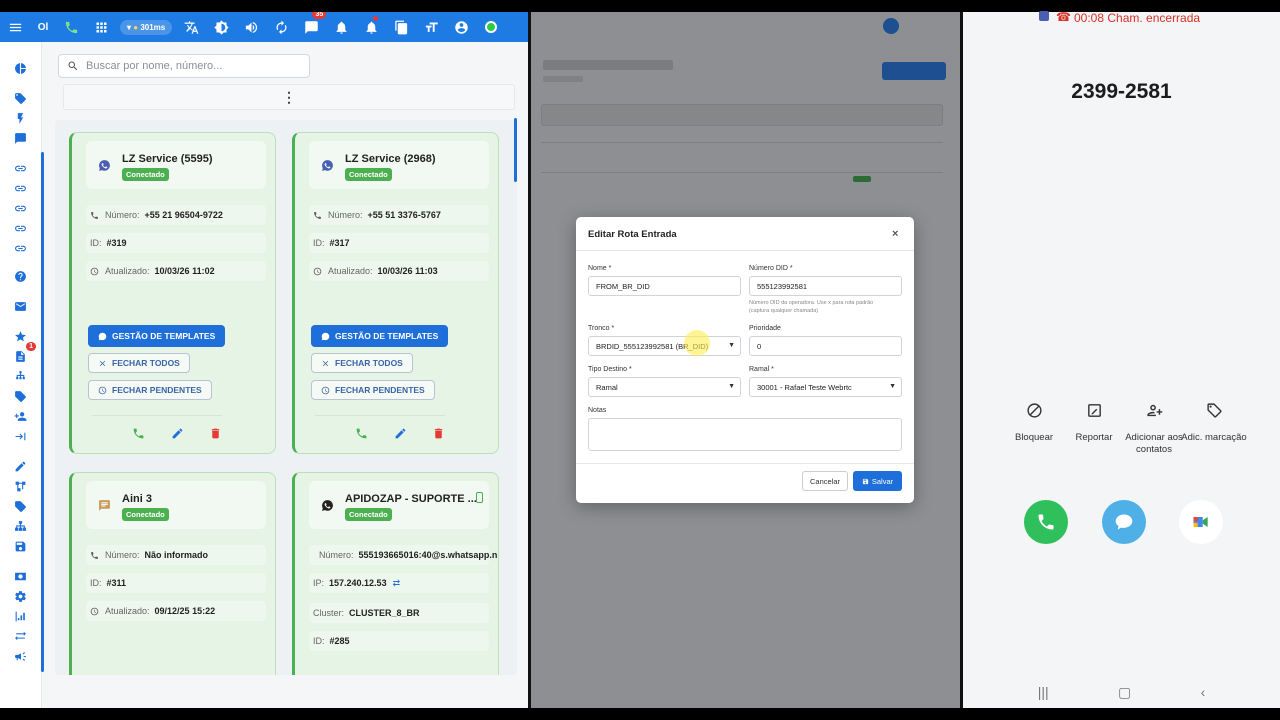  What do you see at coordinates (461, 27) in the screenshot?
I see `account-icon` at bounding box center [461, 27].